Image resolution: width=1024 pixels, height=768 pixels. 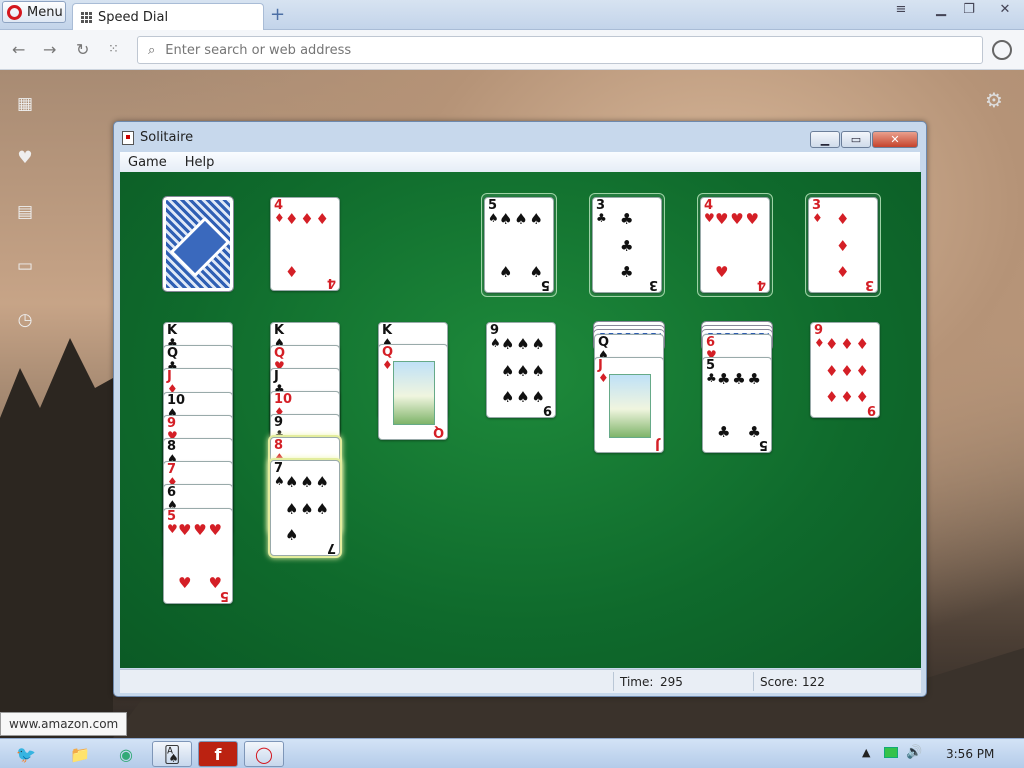 I want to click on foundation-card: 4 ♥ ♥ ♥ ♥ ♥ 4, so click(x=735, y=245).